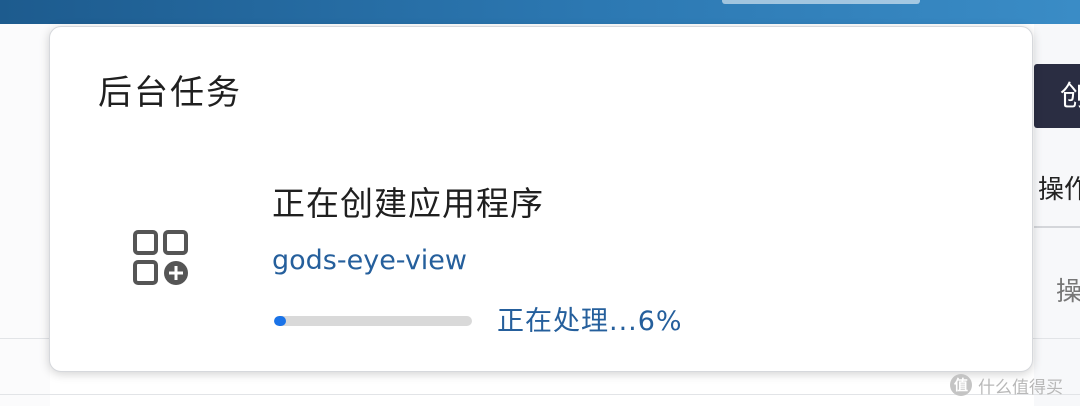  I want to click on task-status-text: 正在处理...6%, so click(590, 321).